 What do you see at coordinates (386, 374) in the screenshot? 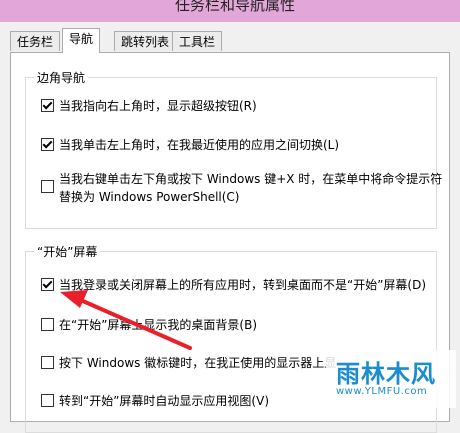
I see `watermark-name: 雨林木风` at bounding box center [386, 374].